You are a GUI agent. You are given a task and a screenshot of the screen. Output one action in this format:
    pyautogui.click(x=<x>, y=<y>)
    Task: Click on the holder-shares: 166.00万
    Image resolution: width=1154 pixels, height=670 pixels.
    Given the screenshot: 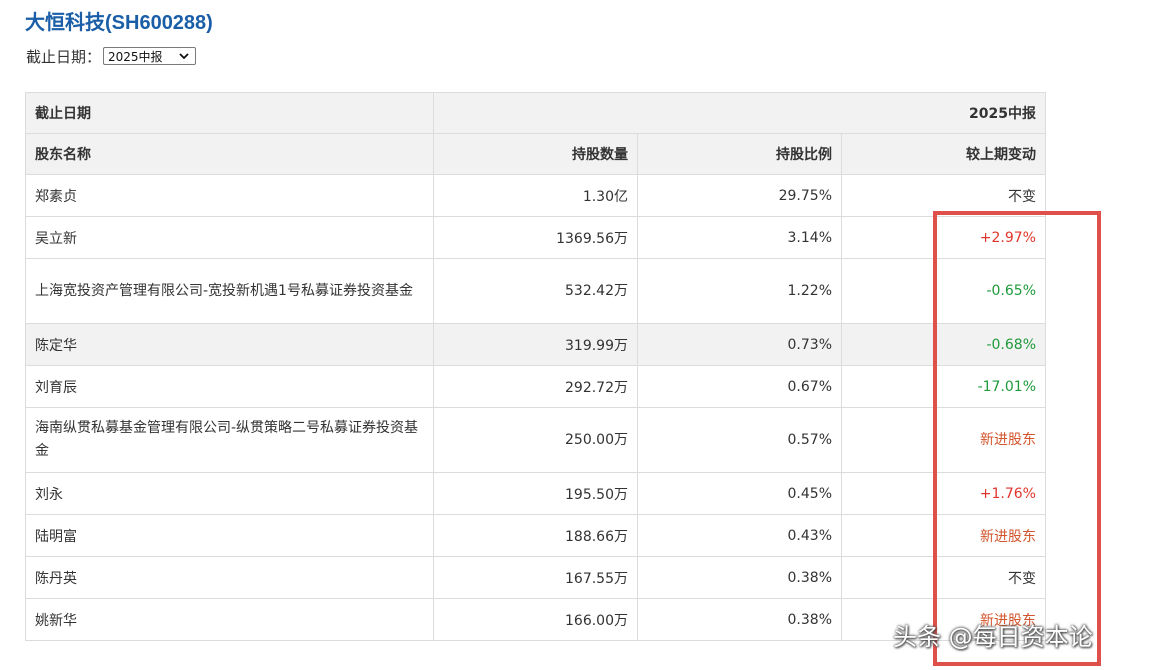 What is the action you would take?
    pyautogui.click(x=535, y=619)
    